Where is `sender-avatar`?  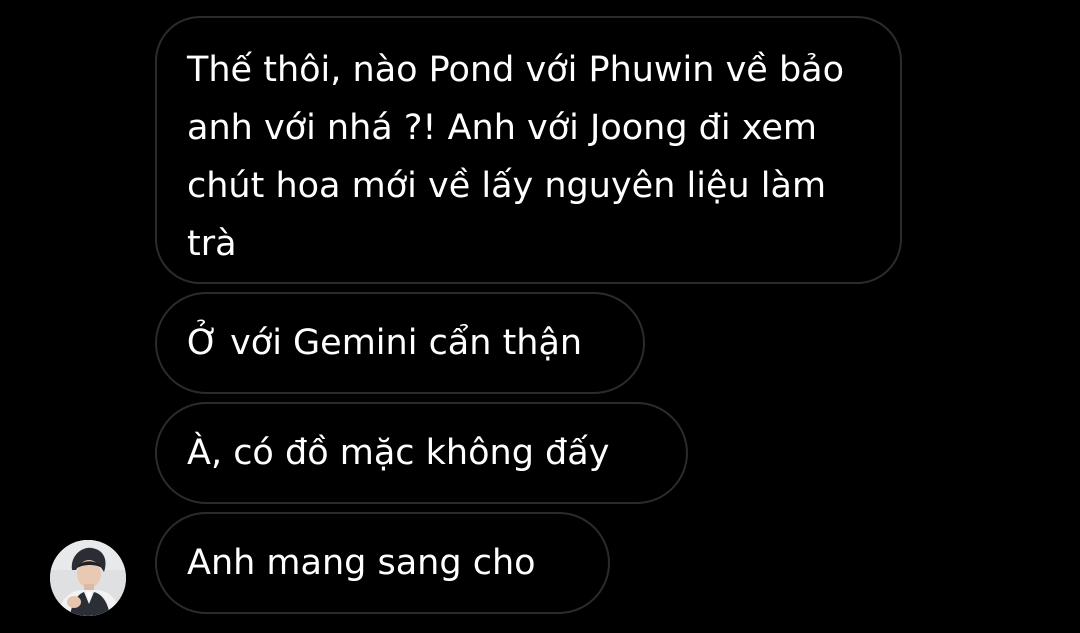 sender-avatar is located at coordinates (88, 578).